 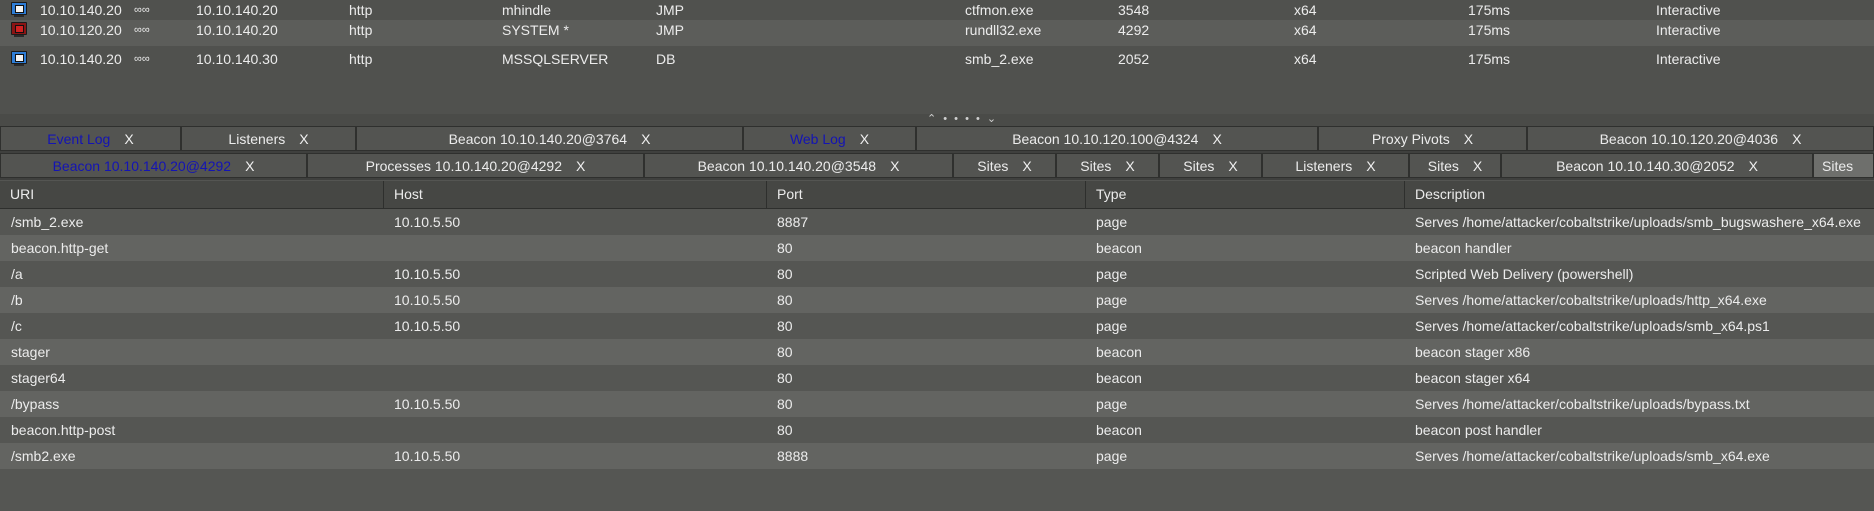 I want to click on cell-uri: /a, so click(x=17, y=274).